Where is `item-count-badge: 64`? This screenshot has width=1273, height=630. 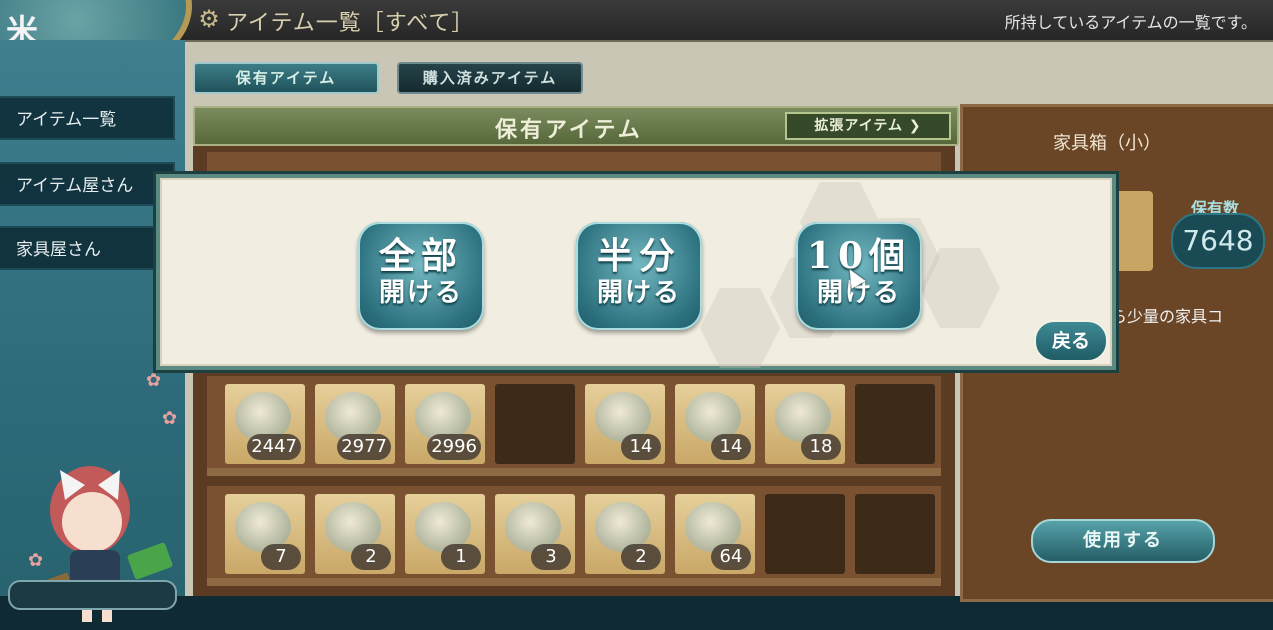
item-count-badge: 64 is located at coordinates (731, 557).